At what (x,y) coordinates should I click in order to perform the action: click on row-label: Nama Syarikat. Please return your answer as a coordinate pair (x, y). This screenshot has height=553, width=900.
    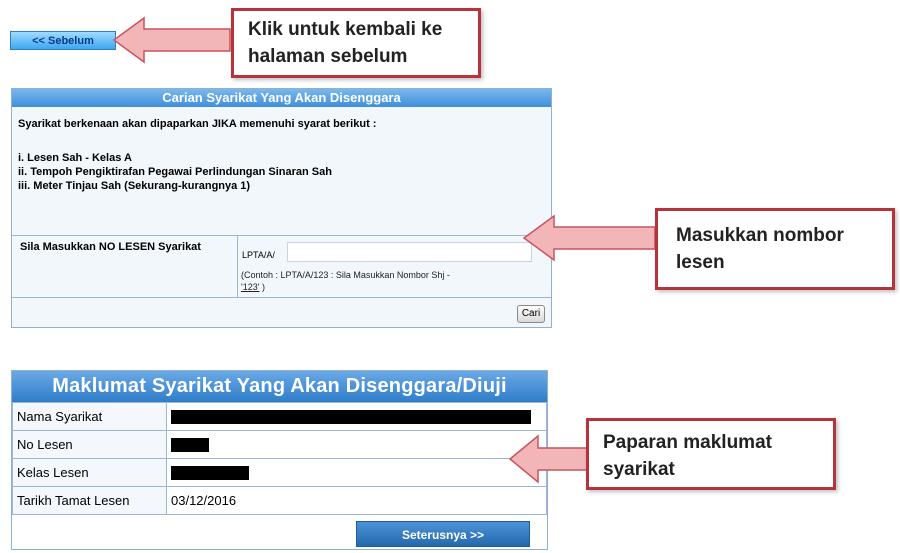
    Looking at the image, I should click on (89, 416).